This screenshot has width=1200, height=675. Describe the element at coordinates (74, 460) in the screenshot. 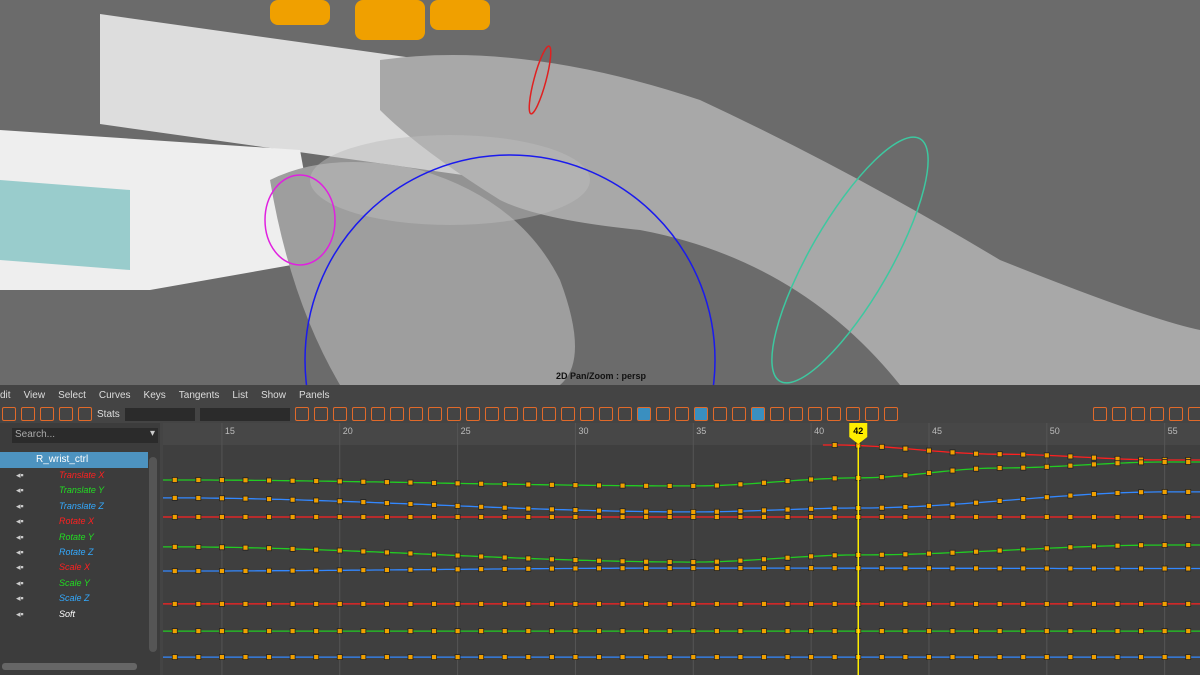

I see `node-r-wrist-ctrl: R_wrist_ctrl` at that location.